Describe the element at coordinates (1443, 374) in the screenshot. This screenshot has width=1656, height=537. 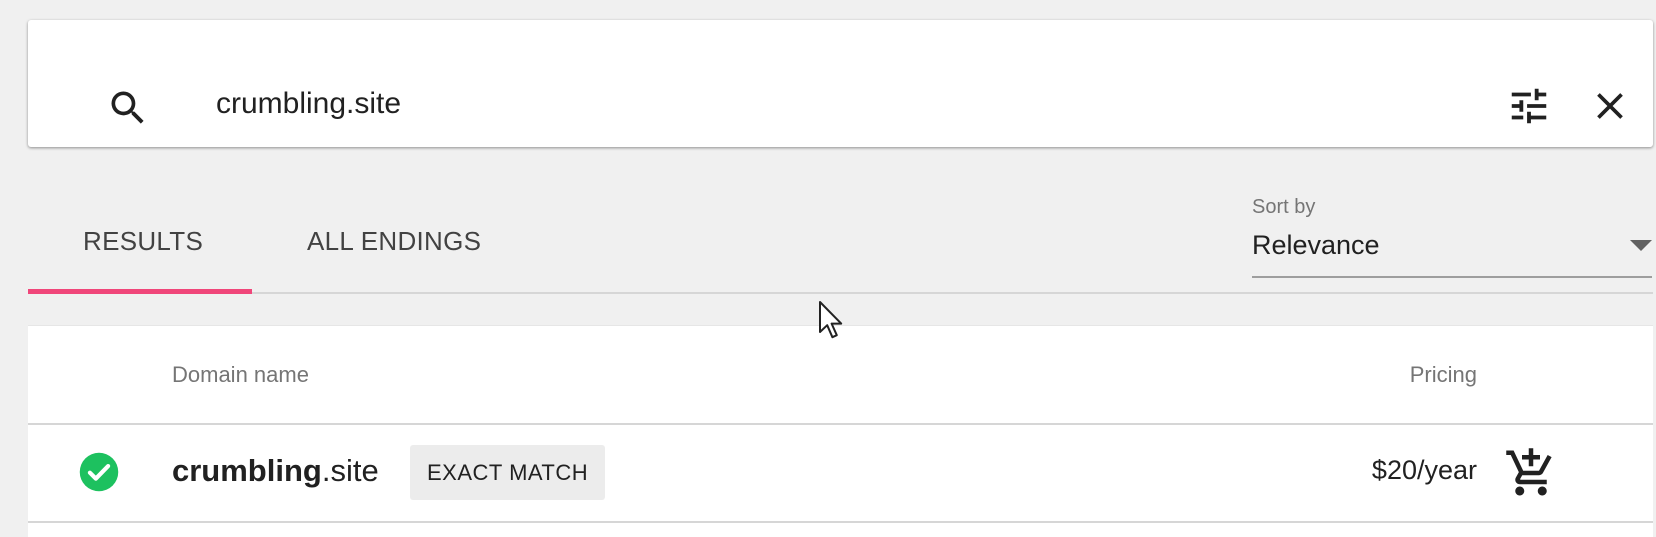
I see `column-header-pricing: Pricing` at that location.